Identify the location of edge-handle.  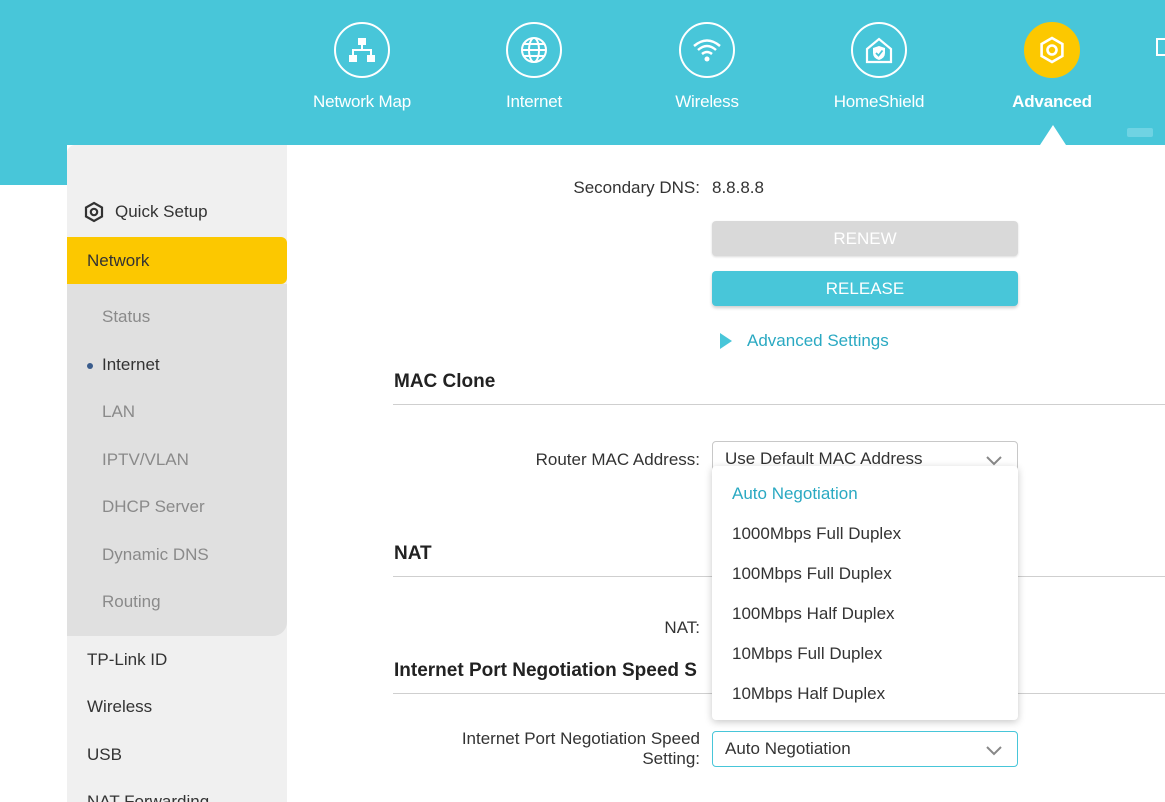
(1140, 132).